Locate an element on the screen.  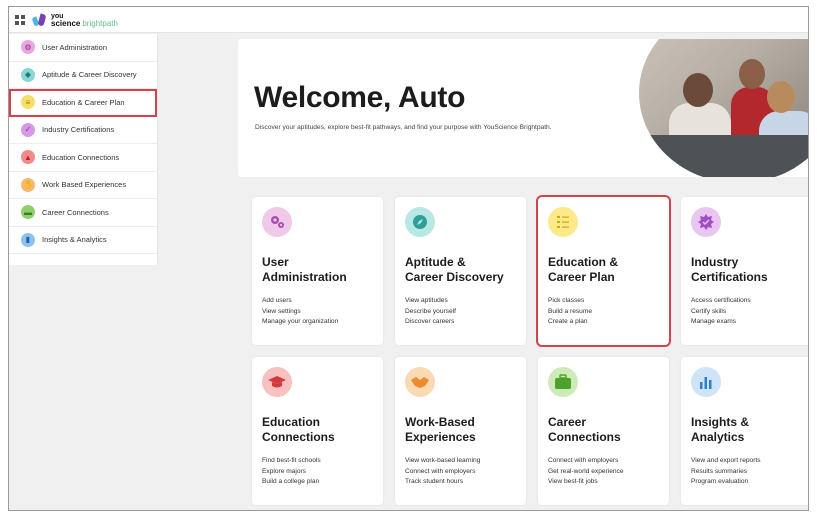
graduation-cap-icon is located at coordinates (277, 382).